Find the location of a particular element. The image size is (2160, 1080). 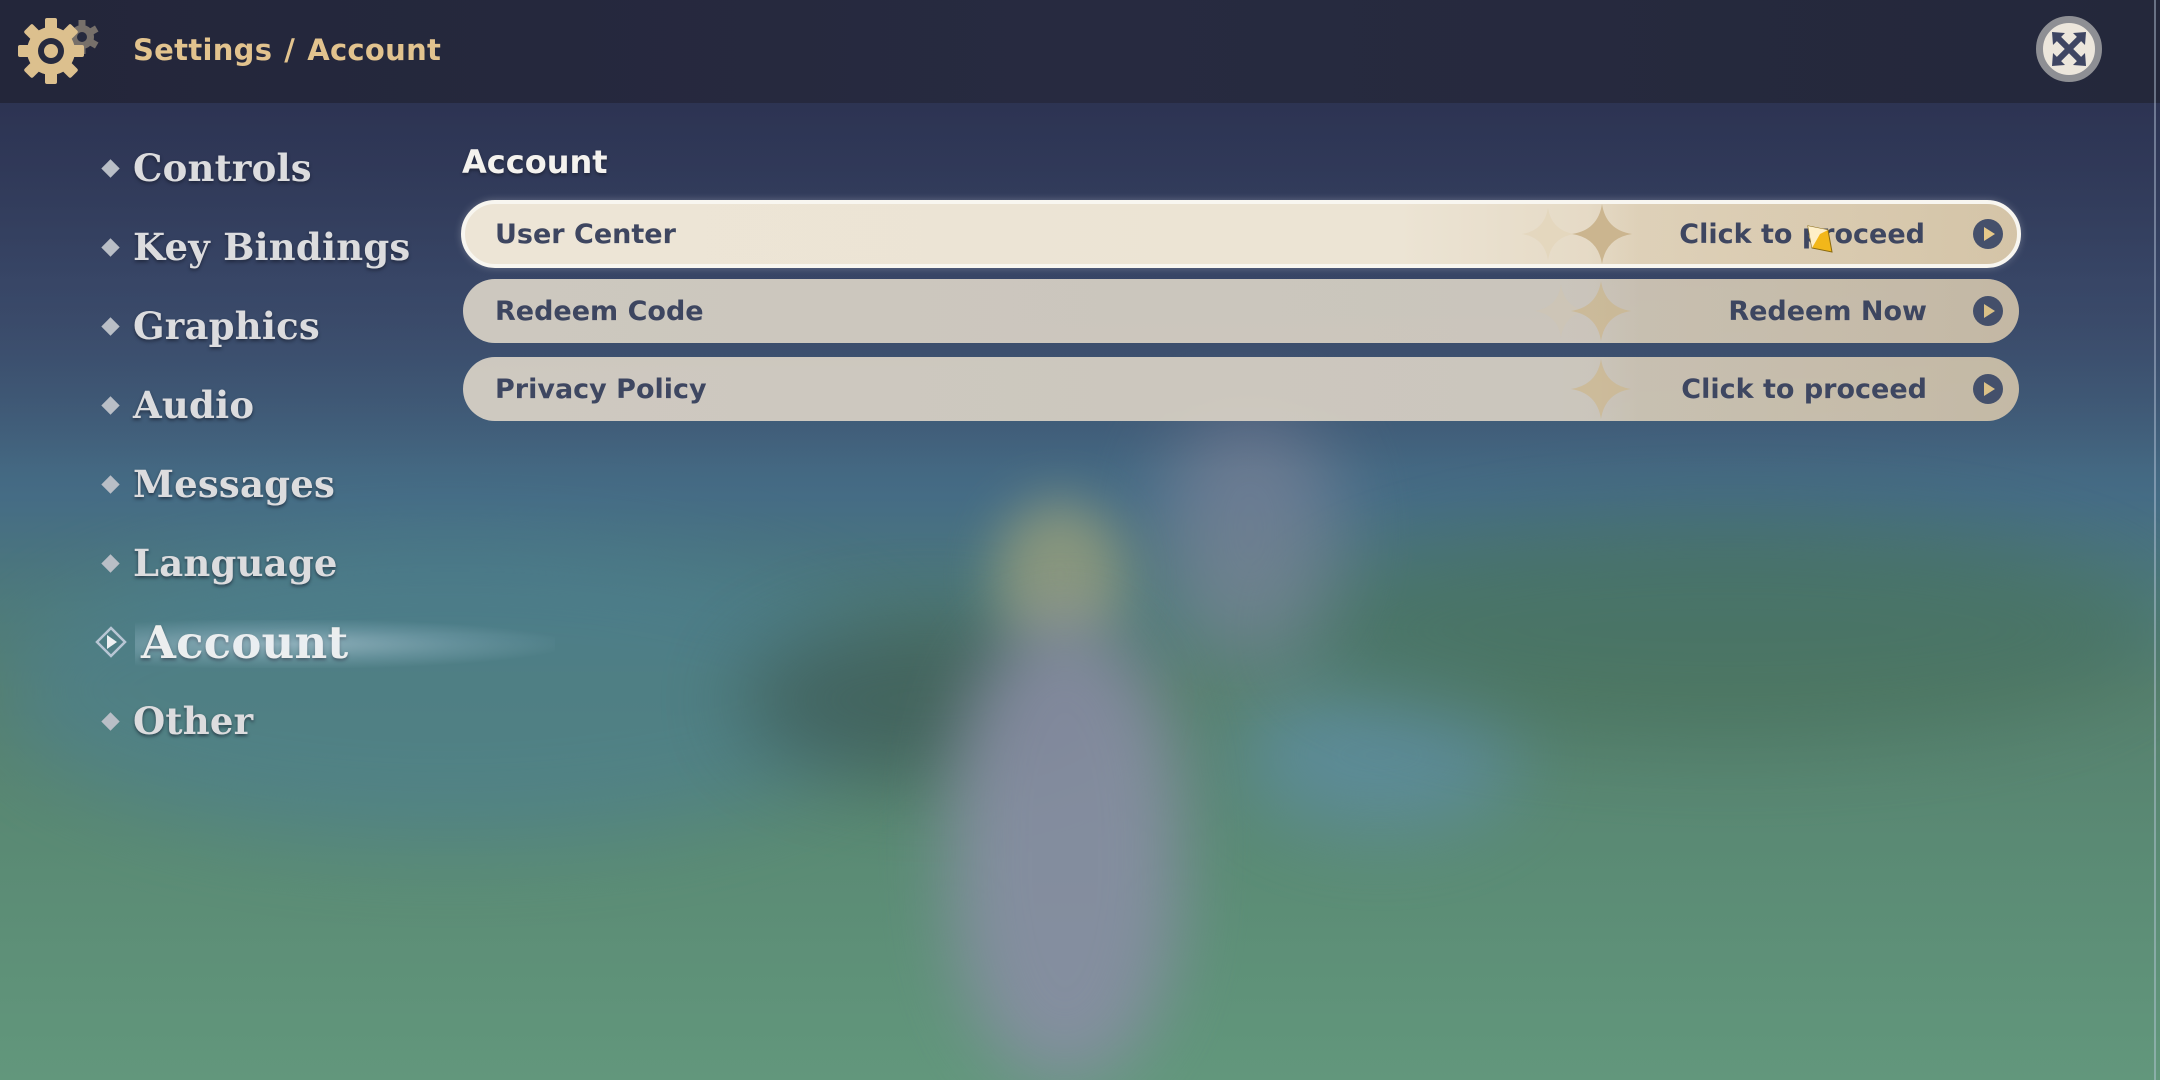

setting-row-redeem-code: Redeem Code Redeem Now is located at coordinates (1241, 311).